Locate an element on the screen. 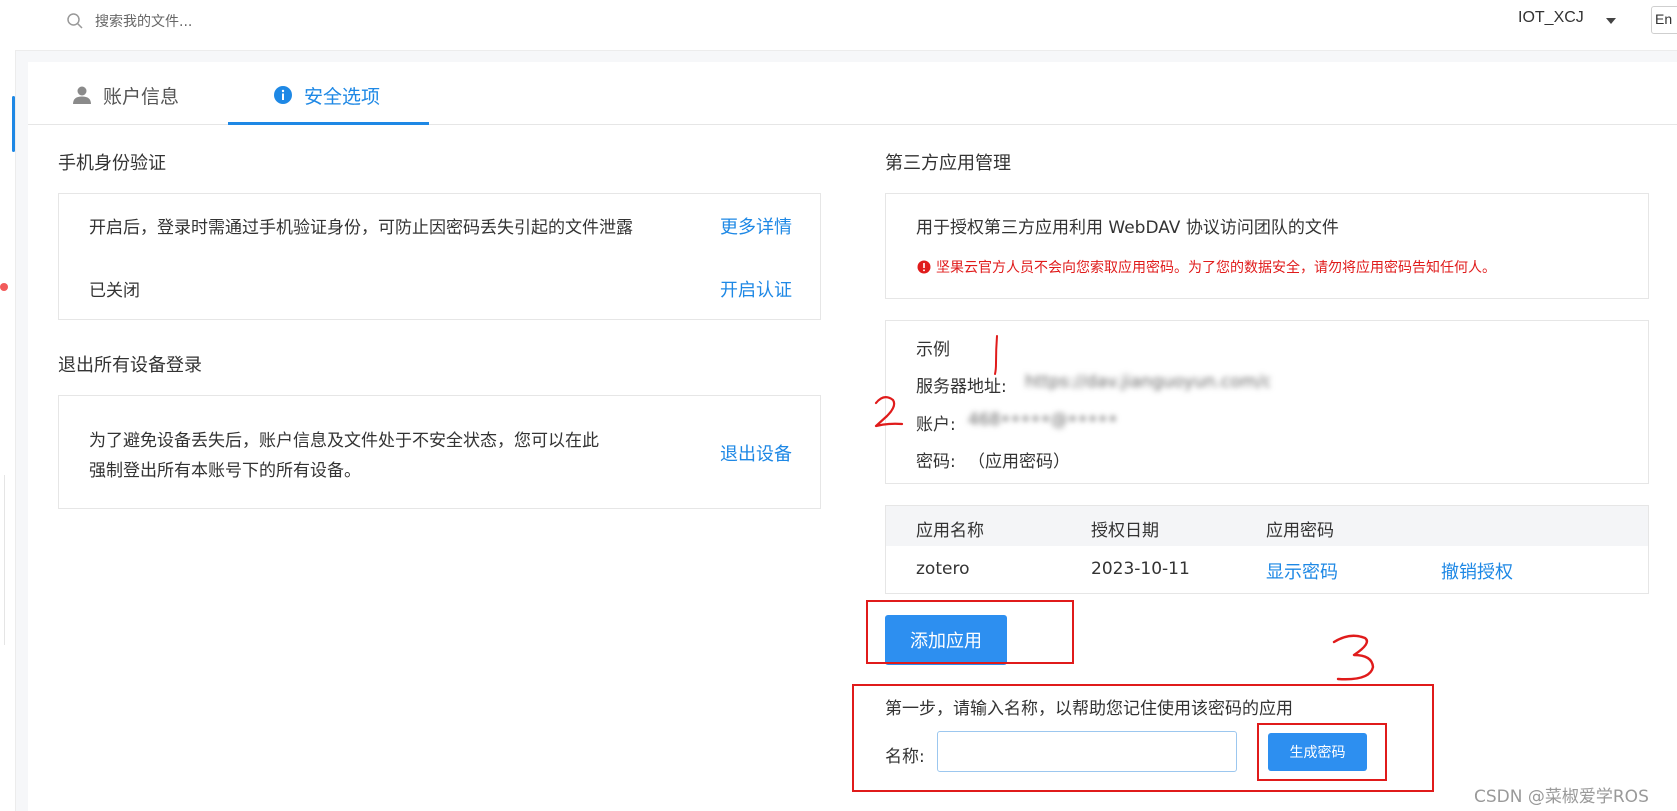  search-icon is located at coordinates (75, 21).